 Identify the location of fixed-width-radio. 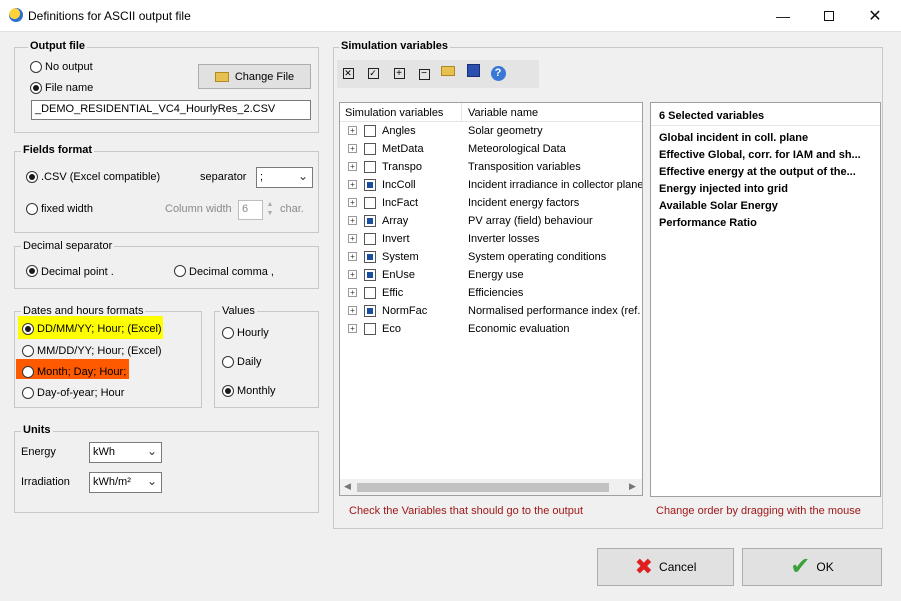
(32, 209).